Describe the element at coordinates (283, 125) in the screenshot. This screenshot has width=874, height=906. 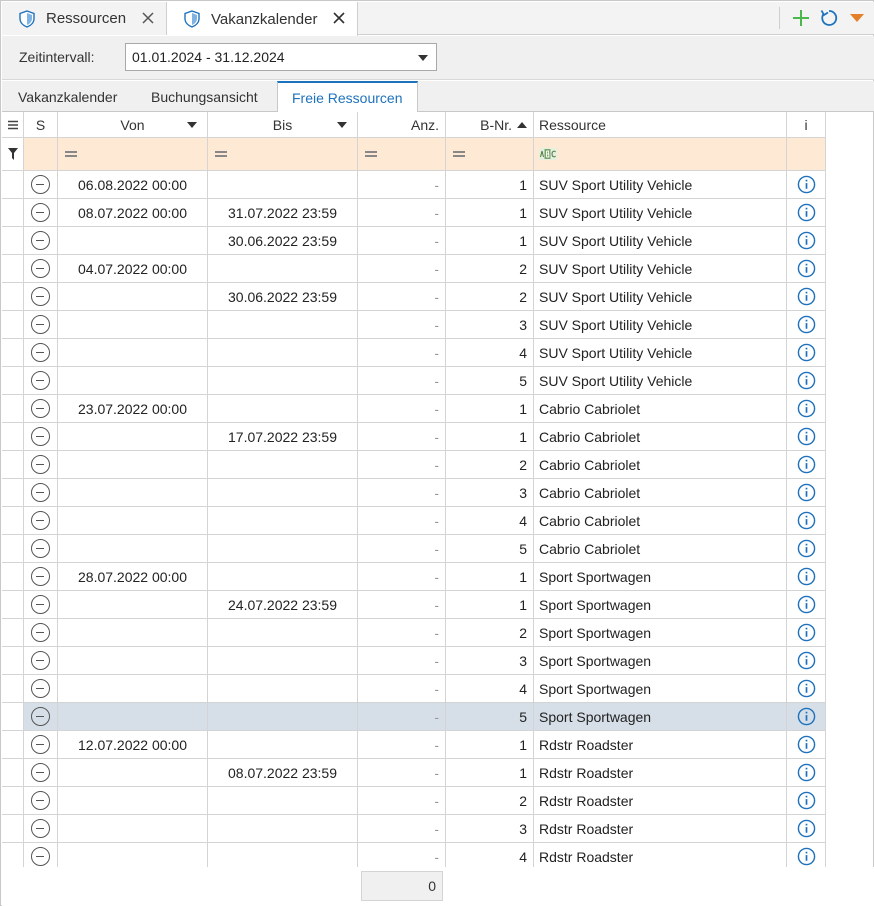
I see `column-header-bis: Bis` at that location.